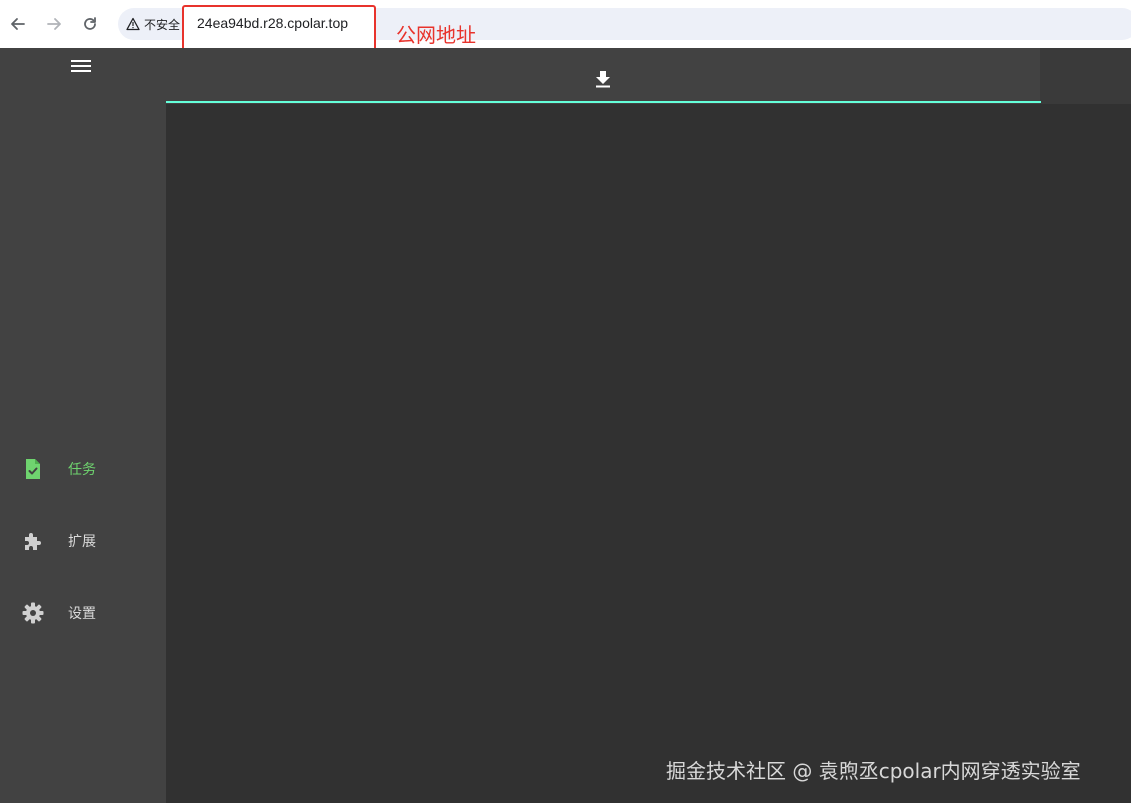 The width and height of the screenshot is (1131, 803). I want to click on download-icon, so click(603, 79).